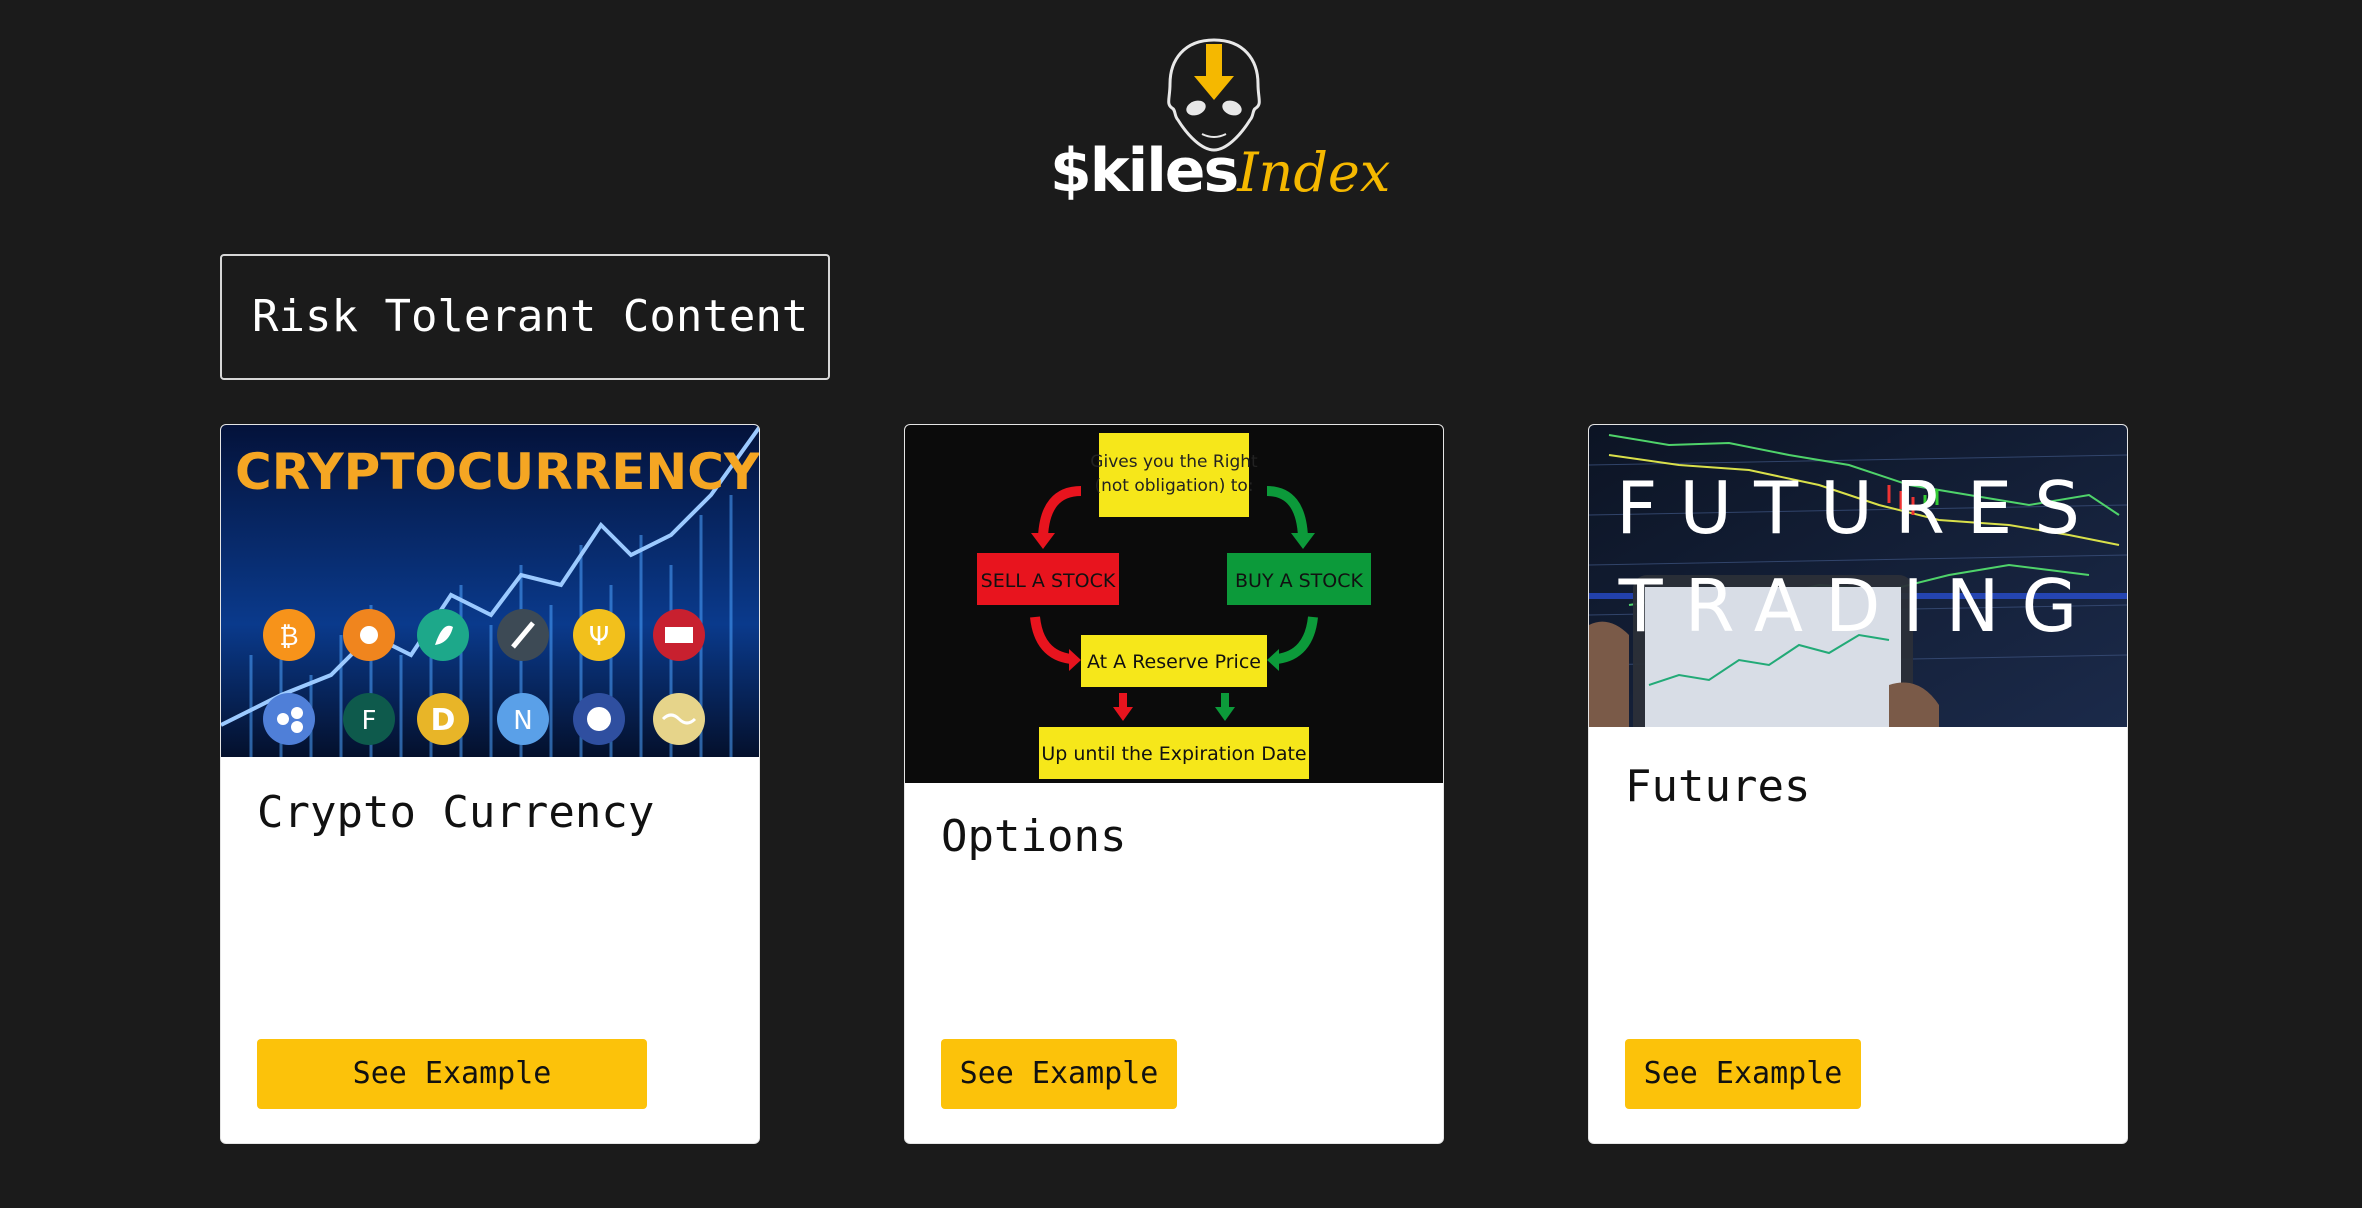  Describe the element at coordinates (1059, 1074) in the screenshot. I see `see-example-button-options: See Example` at that location.